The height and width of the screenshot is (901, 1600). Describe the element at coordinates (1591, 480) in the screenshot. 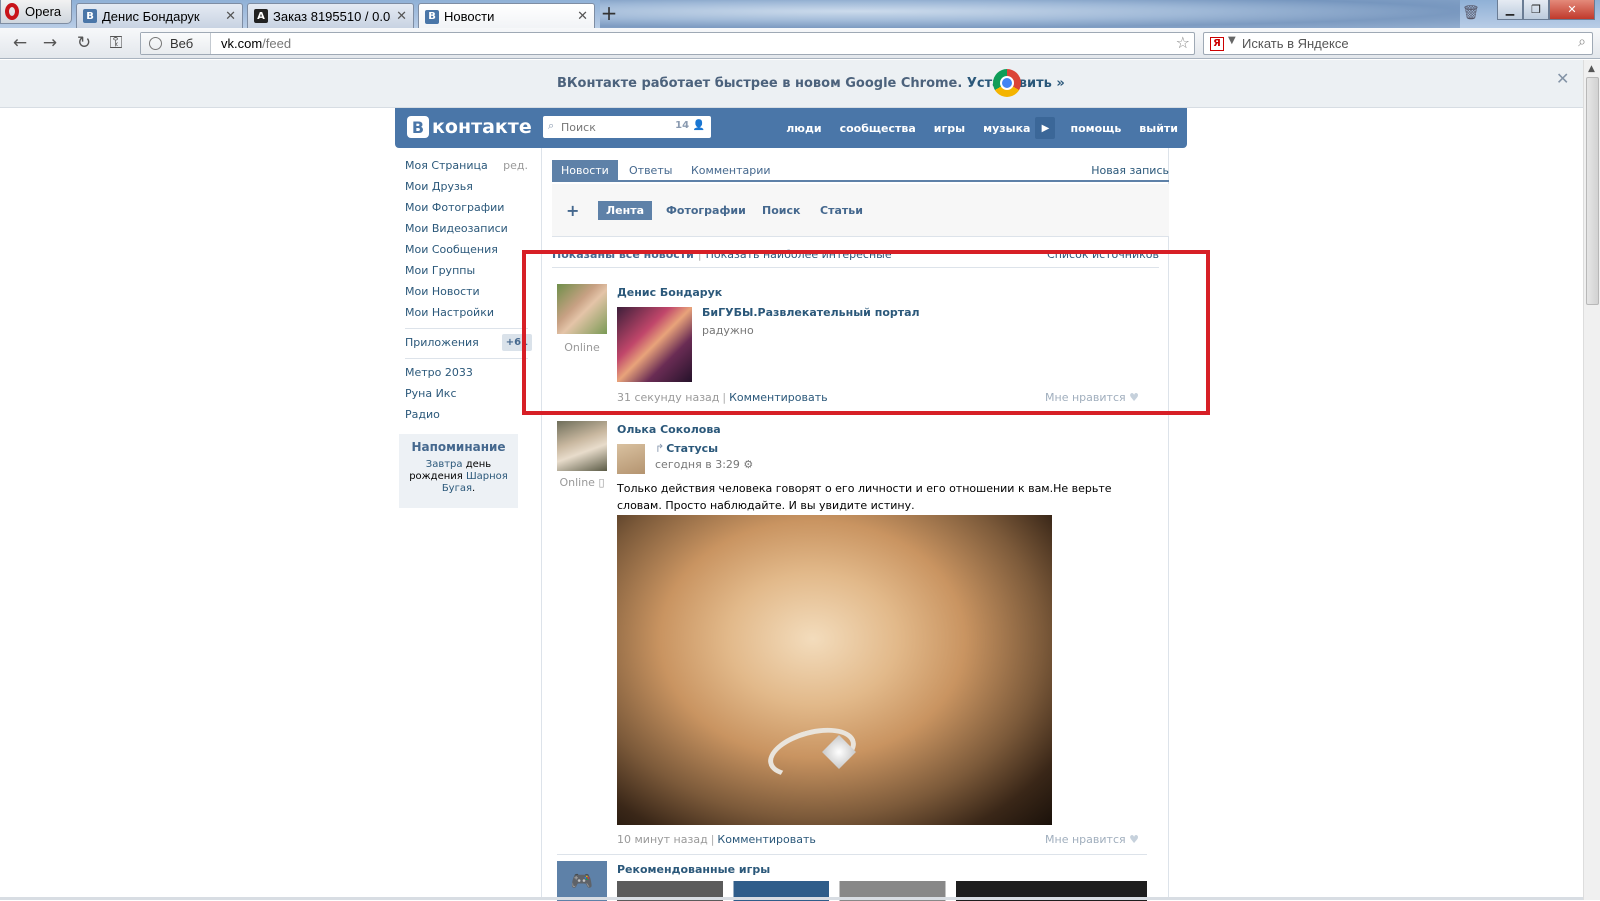

I see `page-scrollbar: ▲` at that location.